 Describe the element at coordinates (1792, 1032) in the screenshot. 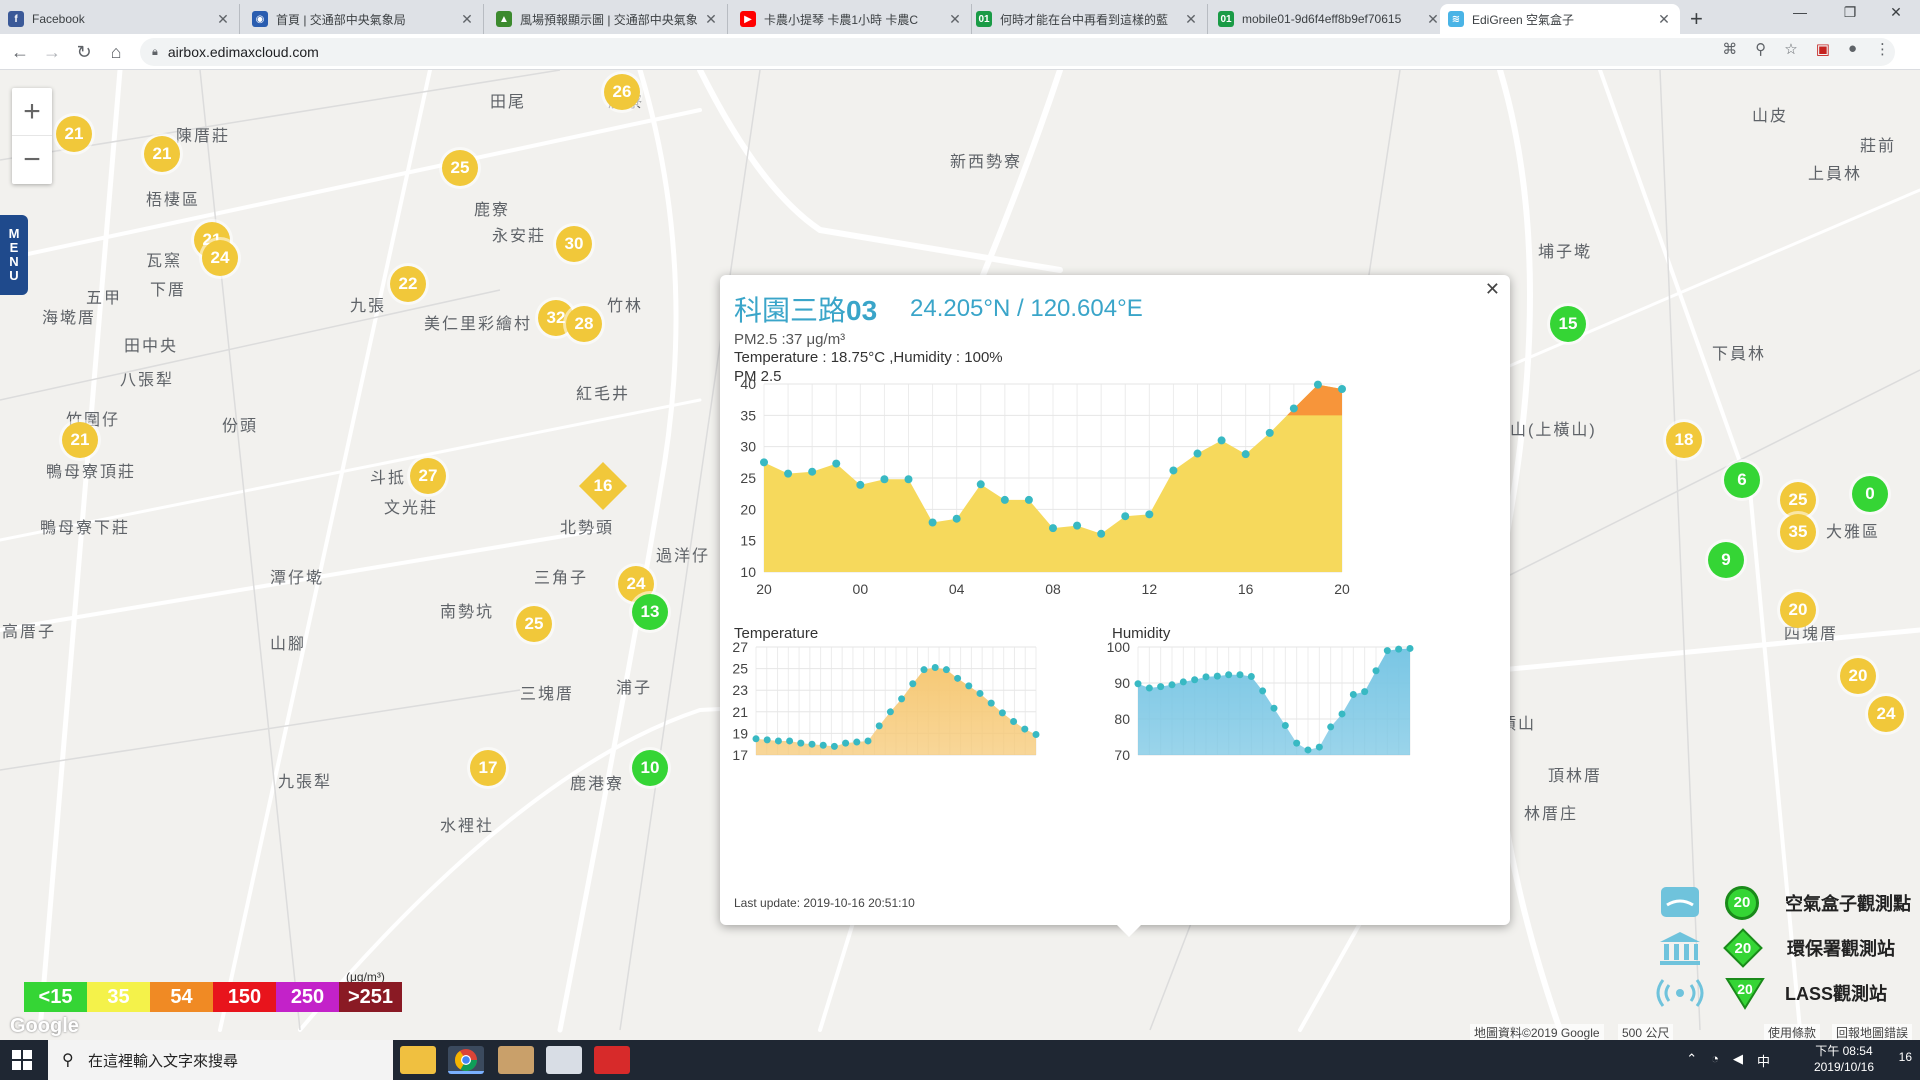

I see `terms-link: 使用條款` at that location.